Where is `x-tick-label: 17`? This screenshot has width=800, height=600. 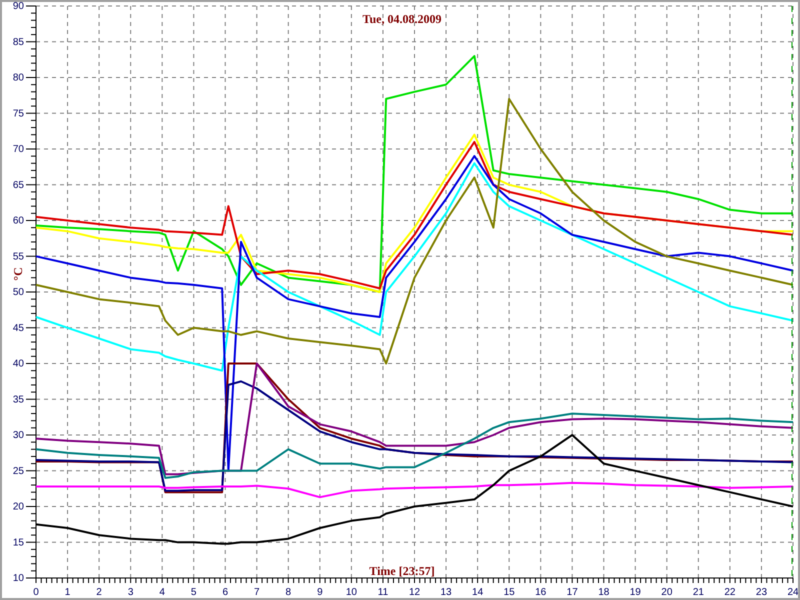
x-tick-label: 17 is located at coordinates (572, 592).